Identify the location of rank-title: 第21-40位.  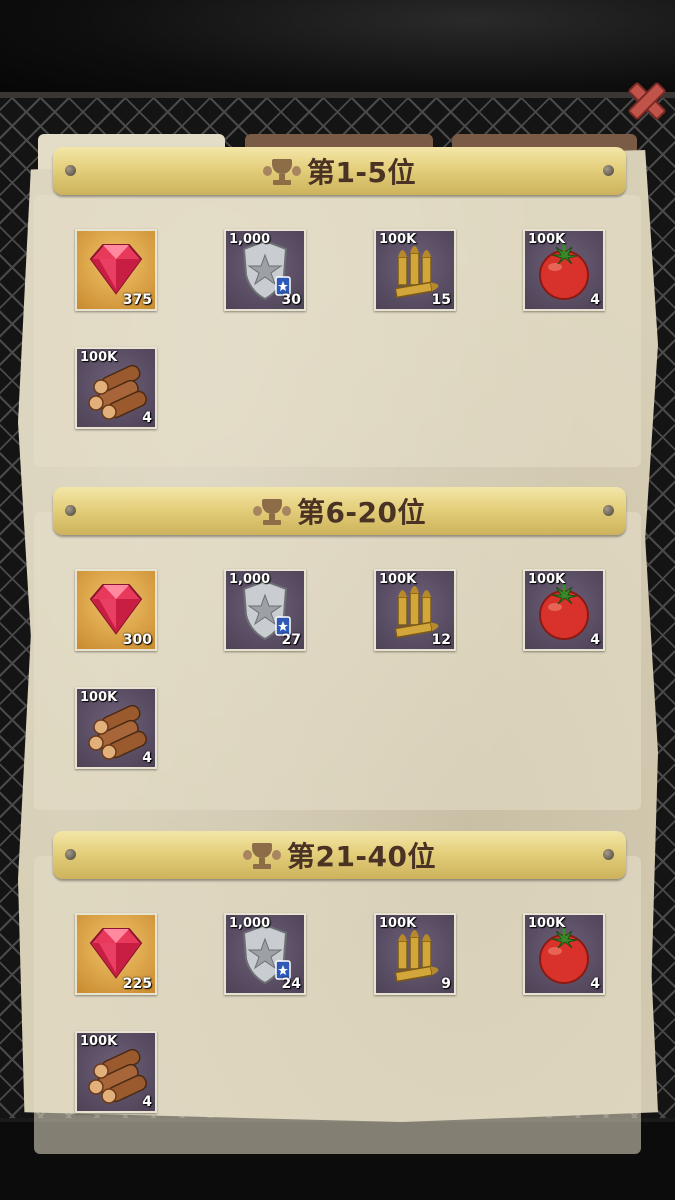
(361, 856).